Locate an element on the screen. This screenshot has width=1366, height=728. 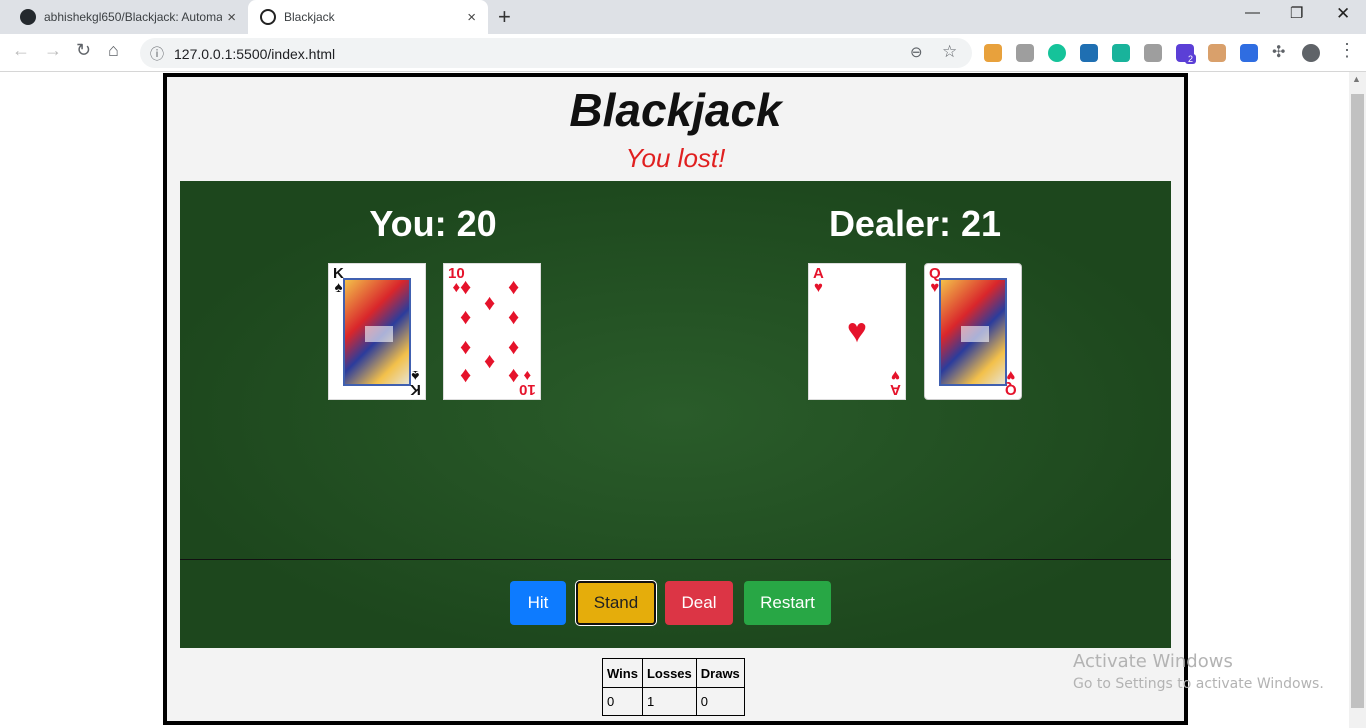
restart-button: Restart is located at coordinates (787, 603).